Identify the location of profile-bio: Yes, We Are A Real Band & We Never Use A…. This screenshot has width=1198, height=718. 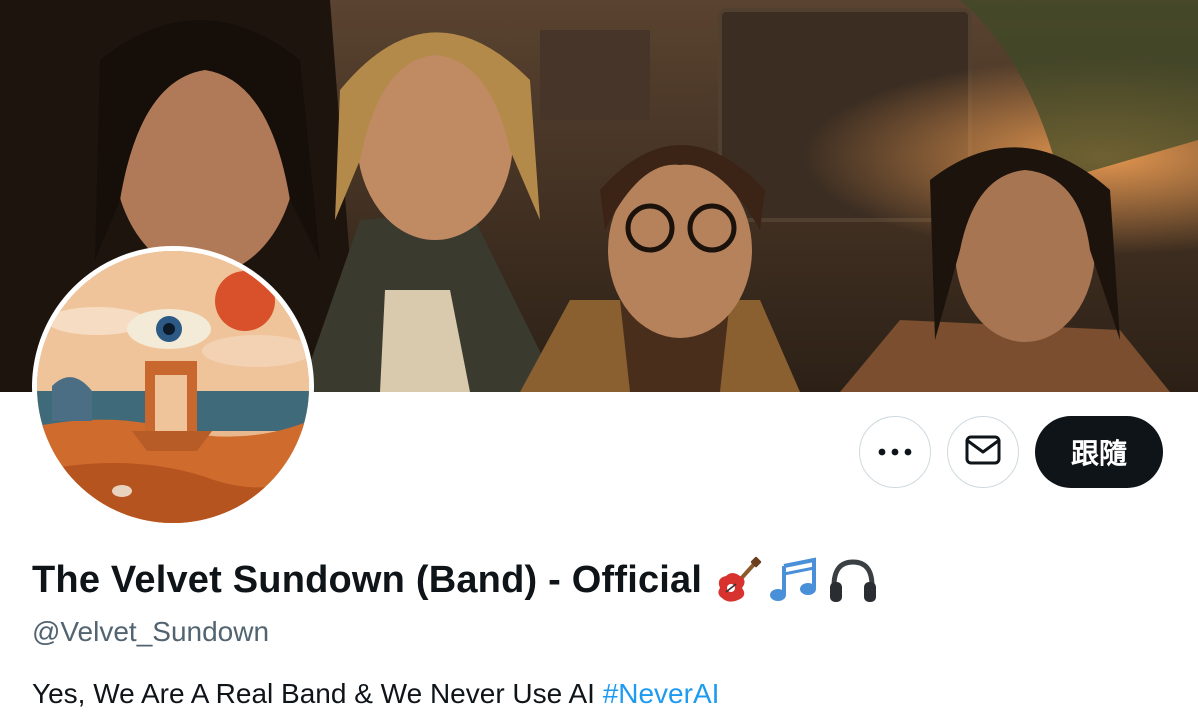
(375, 694).